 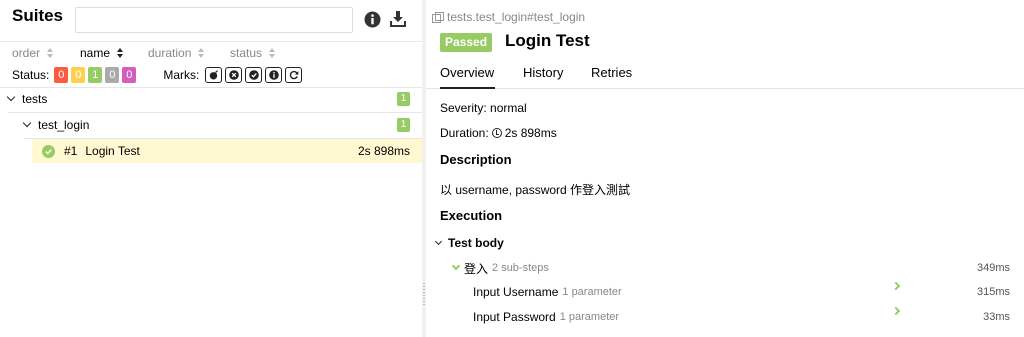 What do you see at coordinates (438, 17) in the screenshot?
I see `copy-icon` at bounding box center [438, 17].